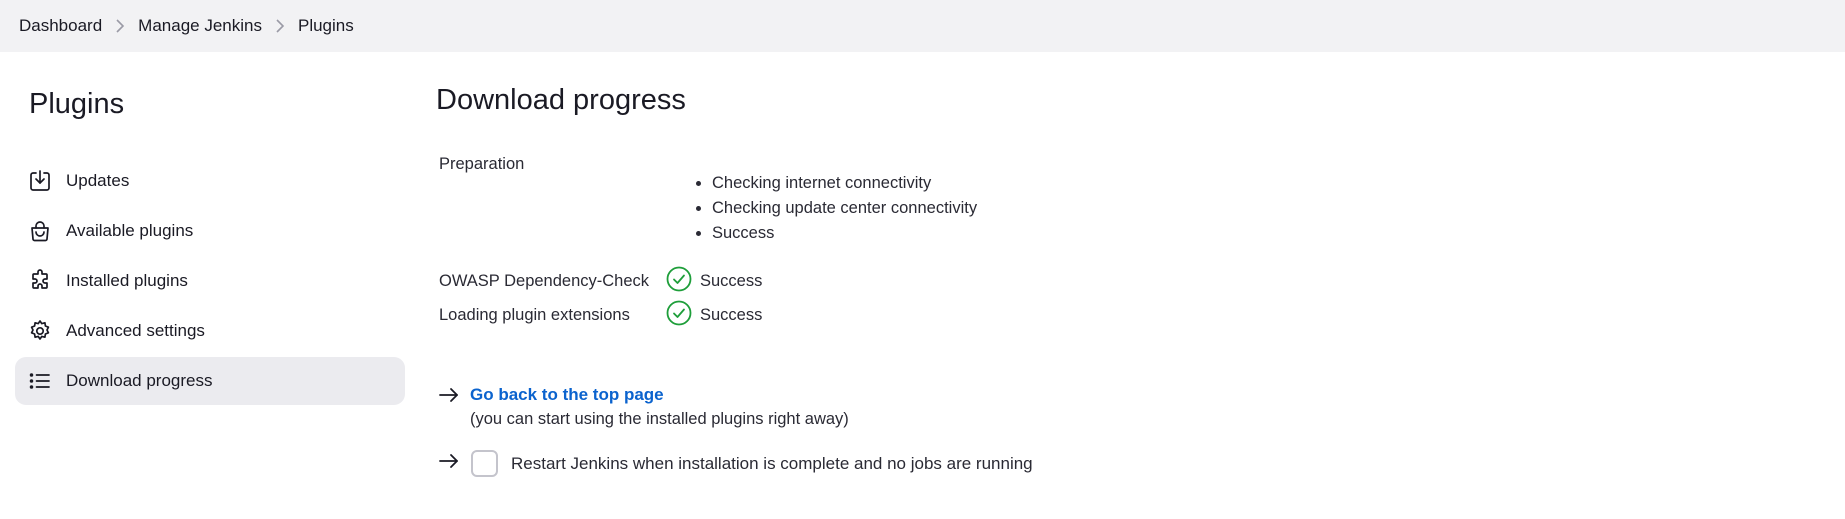  I want to click on top-page-link: Go back to the top page, so click(659, 395).